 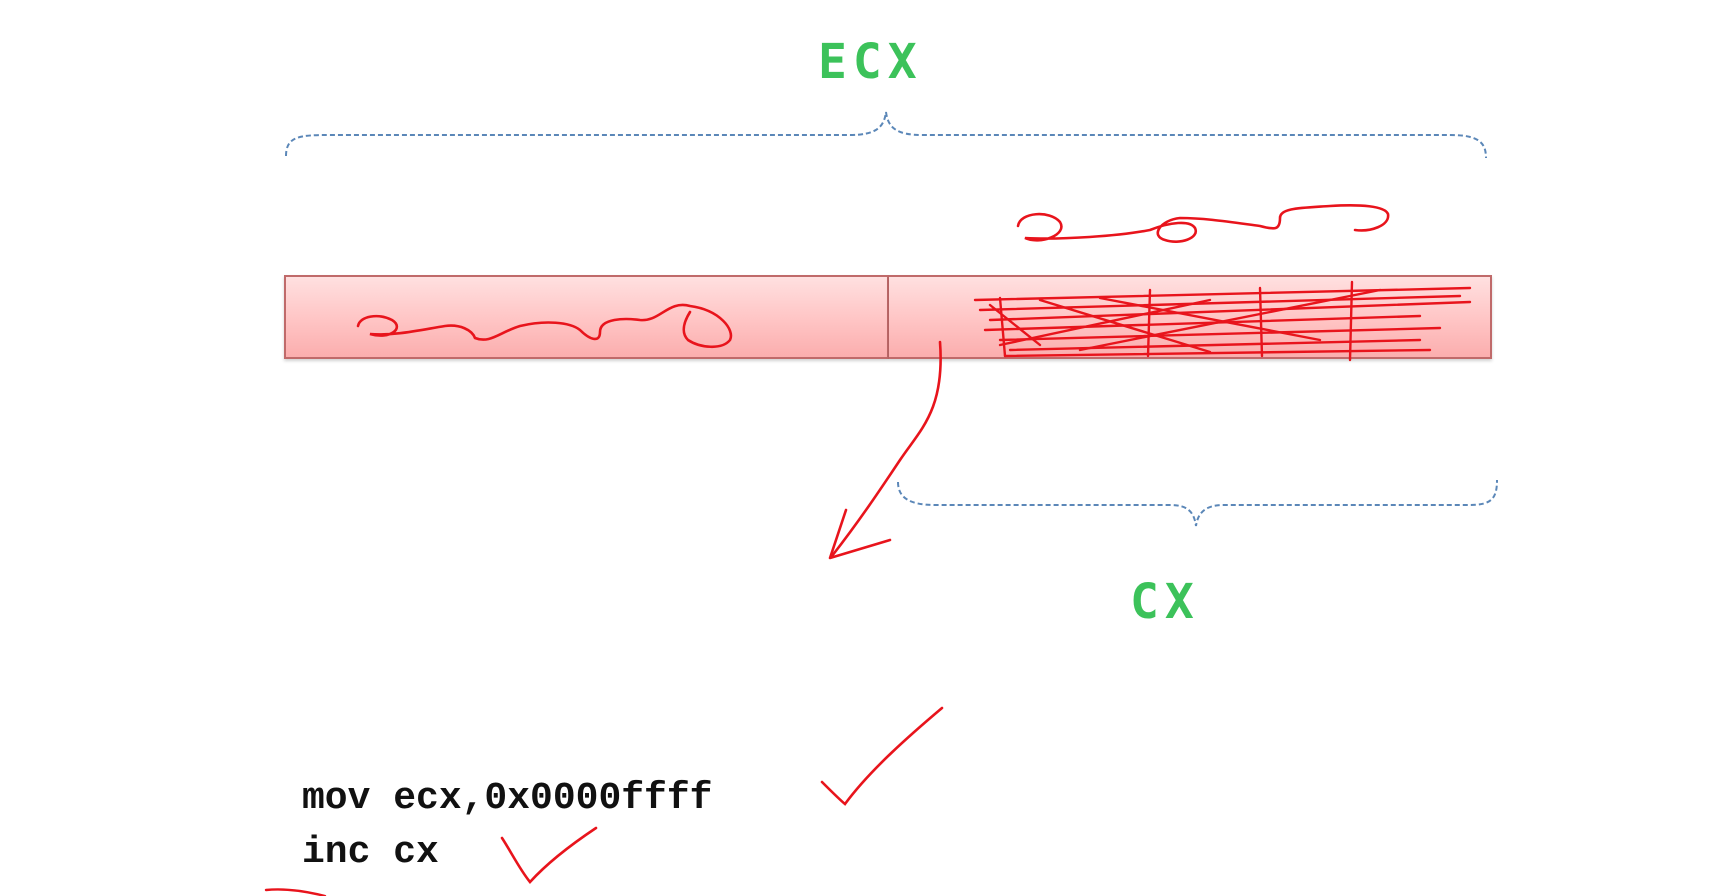 What do you see at coordinates (860, 534) in the screenshot?
I see `arrow-head-icon` at bounding box center [860, 534].